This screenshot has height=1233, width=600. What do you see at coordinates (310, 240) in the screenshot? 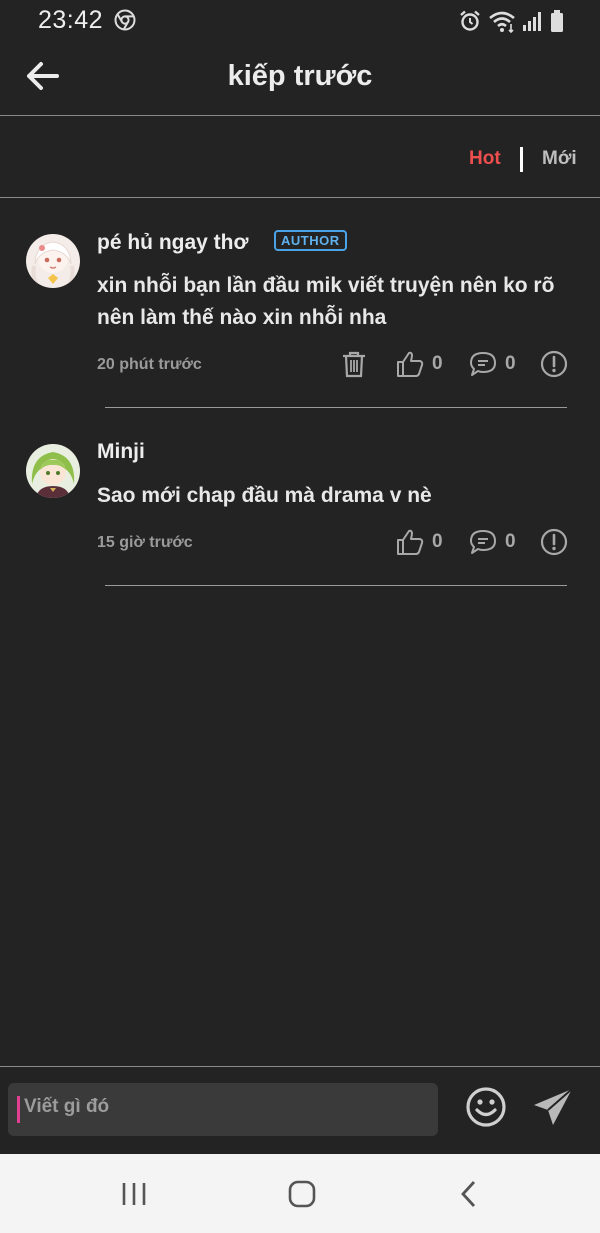
I see `author-badge: AUTHOR` at bounding box center [310, 240].